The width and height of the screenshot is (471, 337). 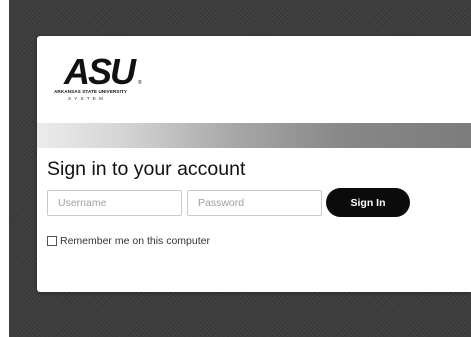 I want to click on remember-me-label: Remember me on this computer, so click(x=135, y=241).